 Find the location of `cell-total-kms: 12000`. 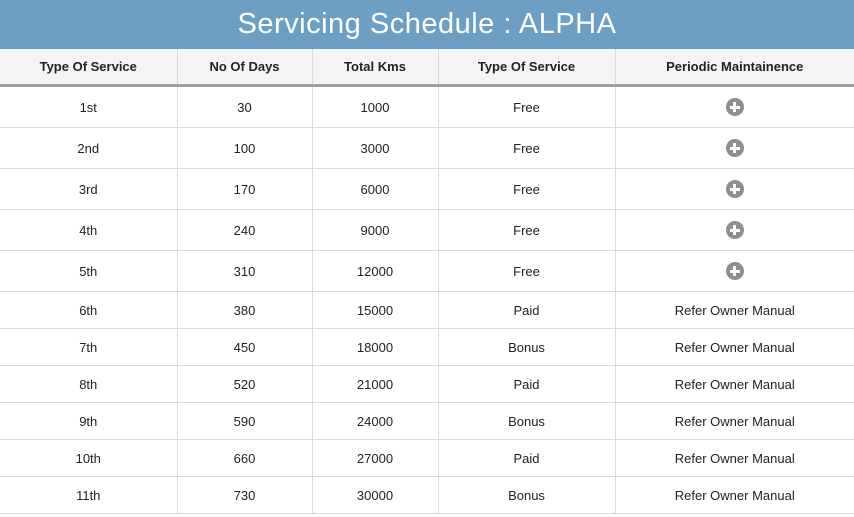

cell-total-kms: 12000 is located at coordinates (375, 271).